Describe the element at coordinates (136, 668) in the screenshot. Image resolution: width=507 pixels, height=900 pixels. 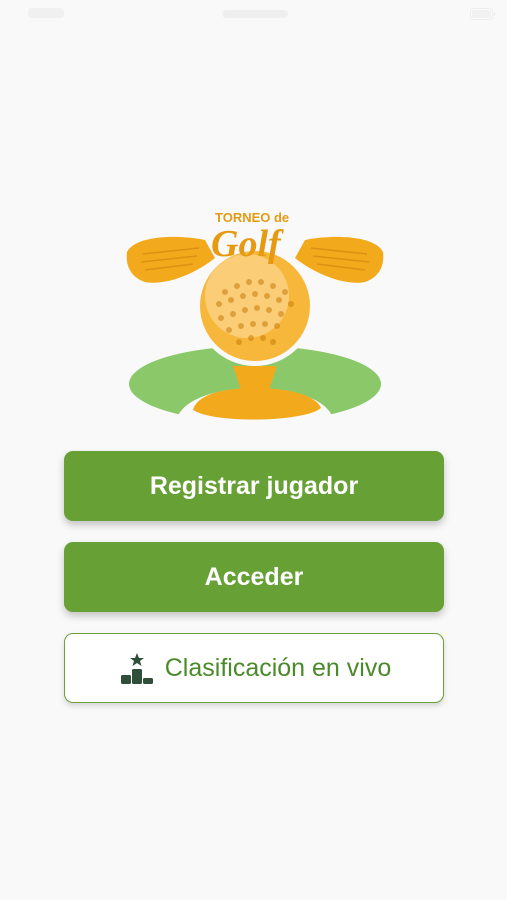
I see `podium-star-icon` at that location.